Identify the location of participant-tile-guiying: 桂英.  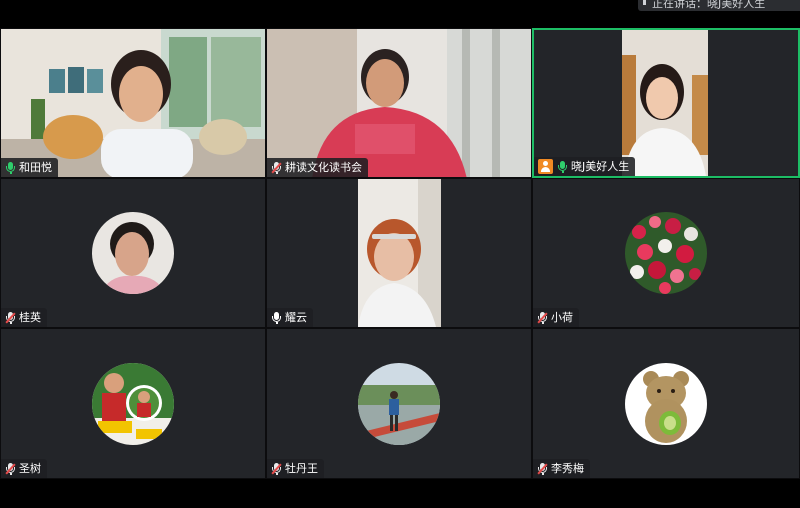
(133, 253).